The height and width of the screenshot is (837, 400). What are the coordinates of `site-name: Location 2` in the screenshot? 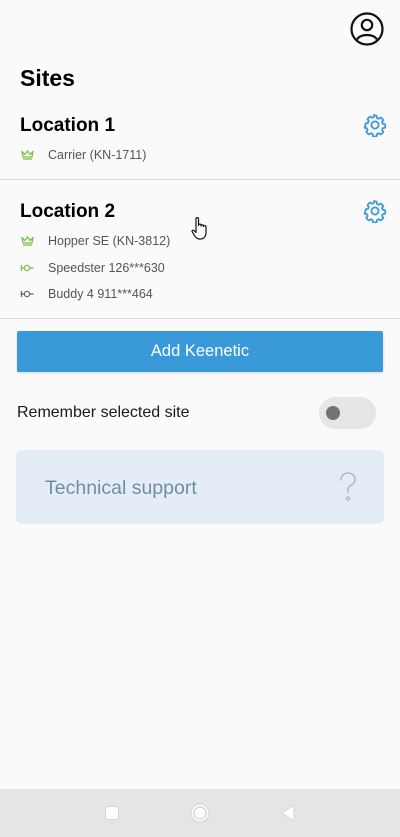 It's located at (68, 211).